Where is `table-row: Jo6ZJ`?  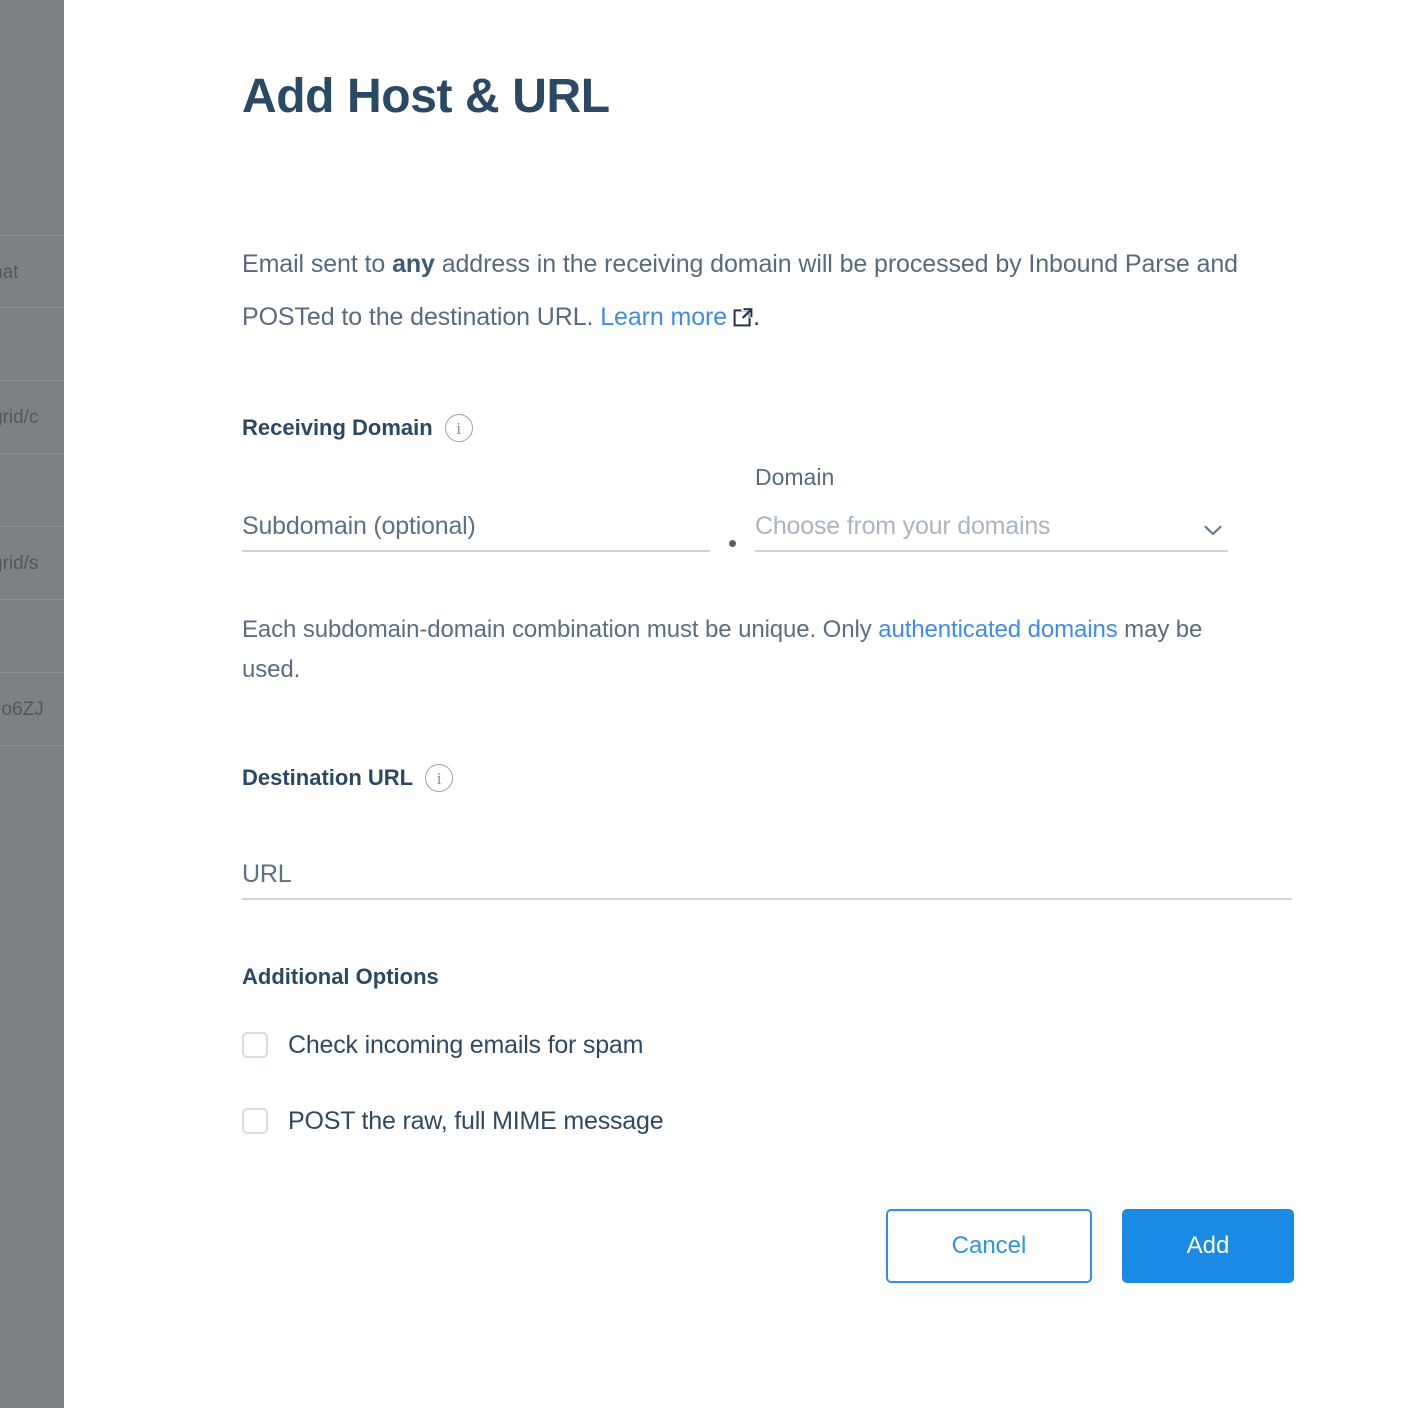
table-row: Jo6ZJ is located at coordinates (32, 709).